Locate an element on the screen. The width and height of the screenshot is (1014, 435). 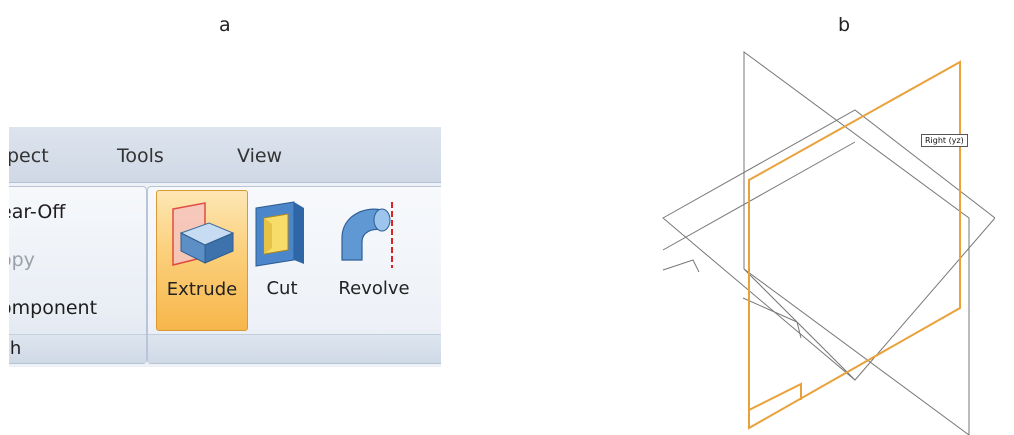
extrude-button: Extrude is located at coordinates (202, 260).